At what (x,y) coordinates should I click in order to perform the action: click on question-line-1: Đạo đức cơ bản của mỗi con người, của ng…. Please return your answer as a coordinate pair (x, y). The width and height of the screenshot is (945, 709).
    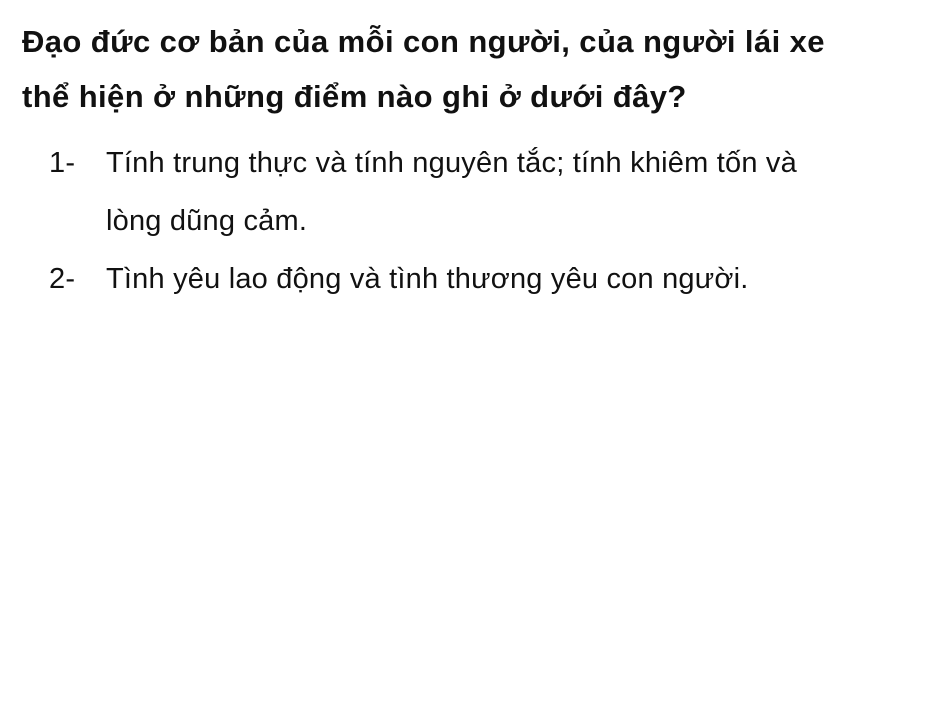
    Looking at the image, I should click on (423, 41).